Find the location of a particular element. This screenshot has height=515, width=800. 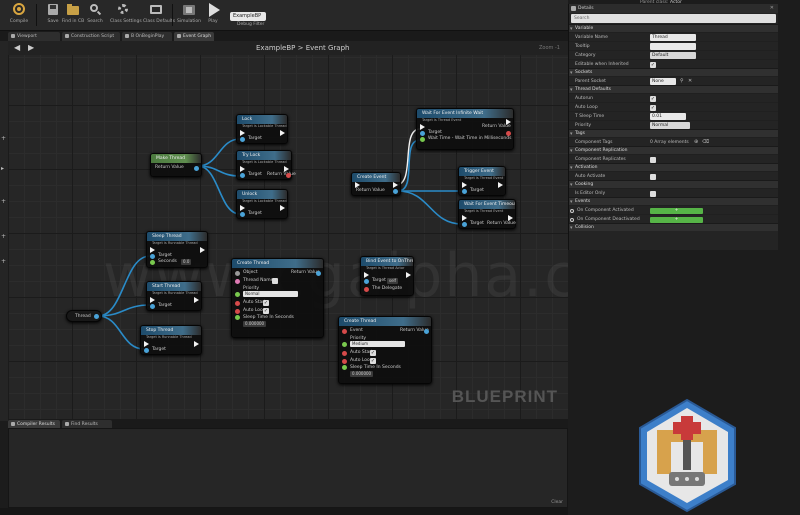

details-search-input: Search is located at coordinates (673, 18).